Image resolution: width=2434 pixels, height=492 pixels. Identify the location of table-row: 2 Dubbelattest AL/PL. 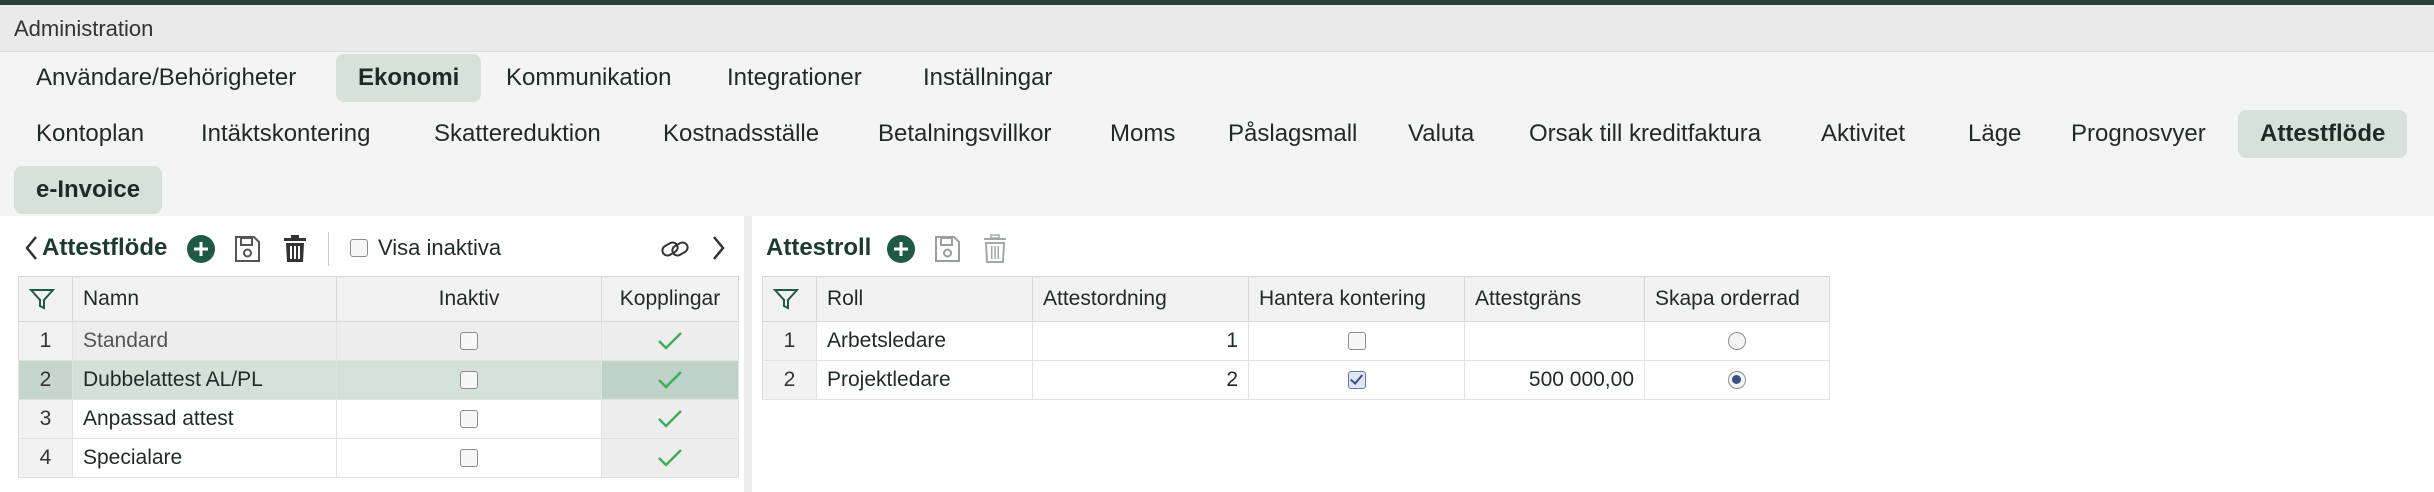
(378, 380).